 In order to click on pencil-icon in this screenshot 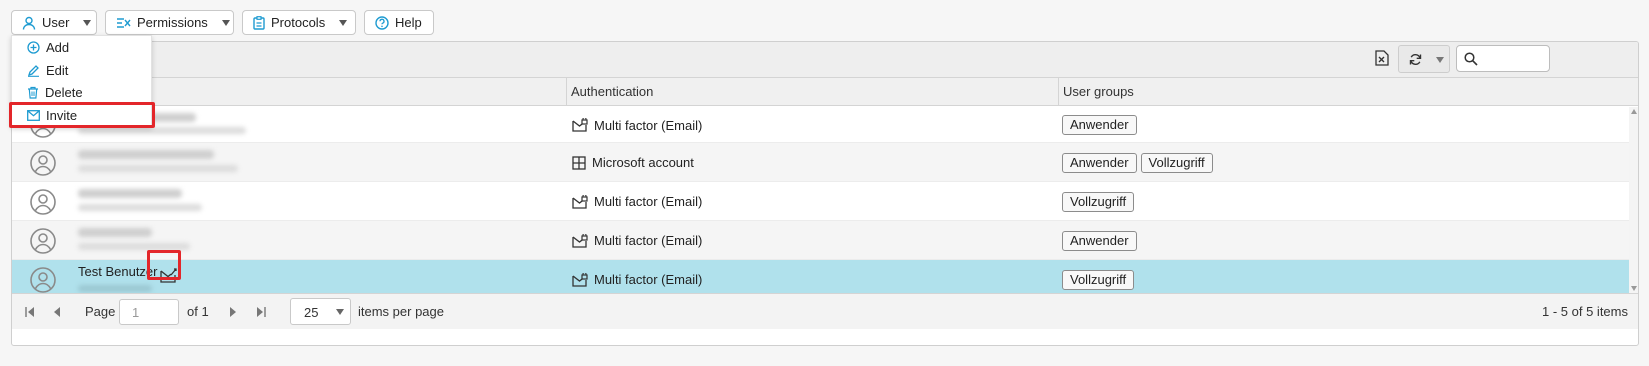, I will do `click(33, 70)`.